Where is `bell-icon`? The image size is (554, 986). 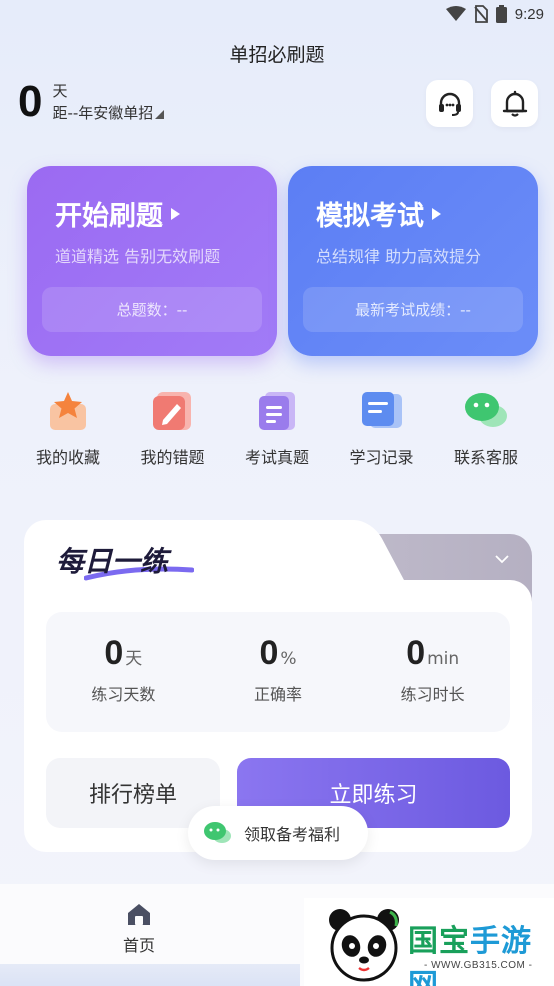 bell-icon is located at coordinates (514, 103).